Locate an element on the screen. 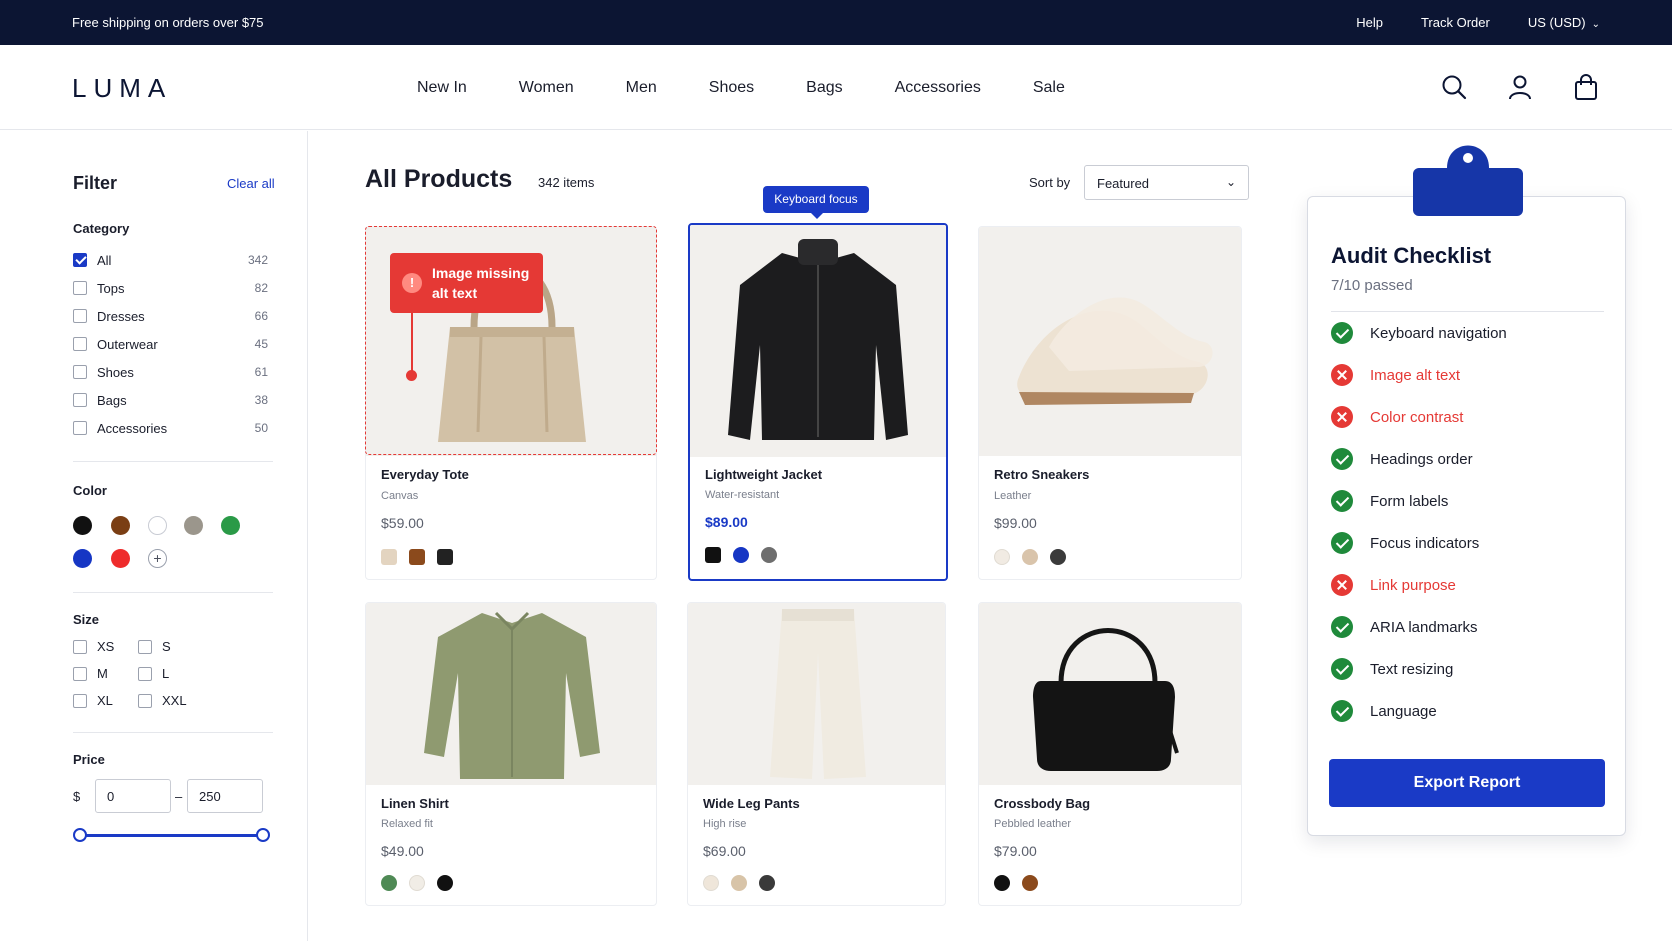  account-icon is located at coordinates (1520, 87).